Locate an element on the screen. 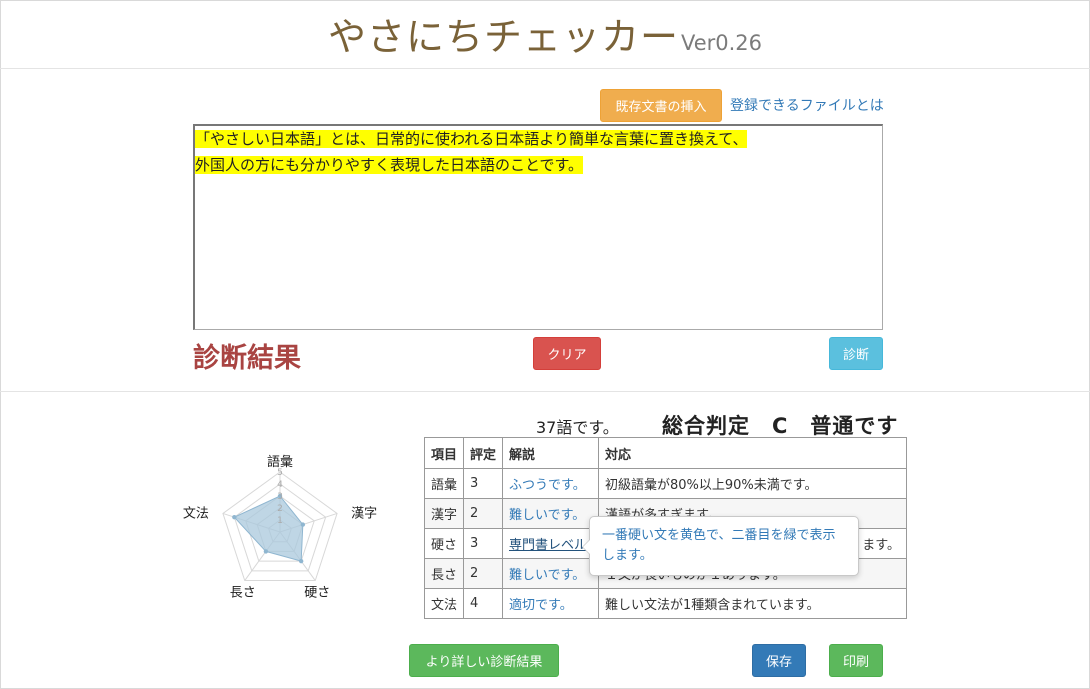 The width and height of the screenshot is (1090, 689). diagnose-button: 診断 is located at coordinates (856, 353).